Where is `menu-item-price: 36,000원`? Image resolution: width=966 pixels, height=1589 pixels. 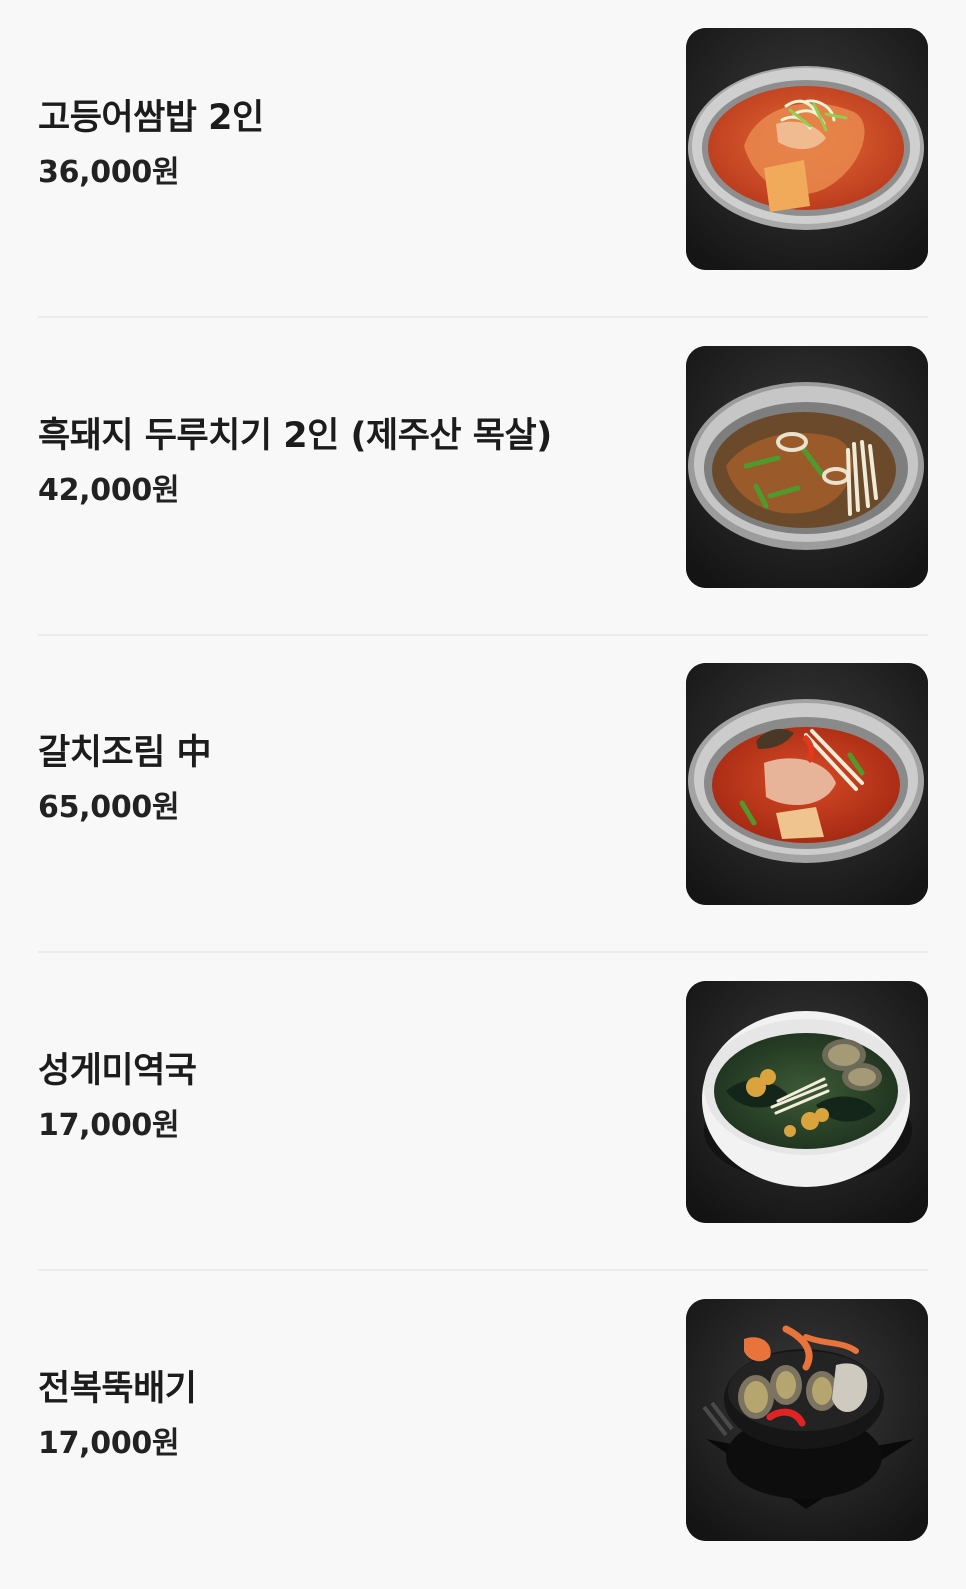 menu-item-price: 36,000원 is located at coordinates (109, 172).